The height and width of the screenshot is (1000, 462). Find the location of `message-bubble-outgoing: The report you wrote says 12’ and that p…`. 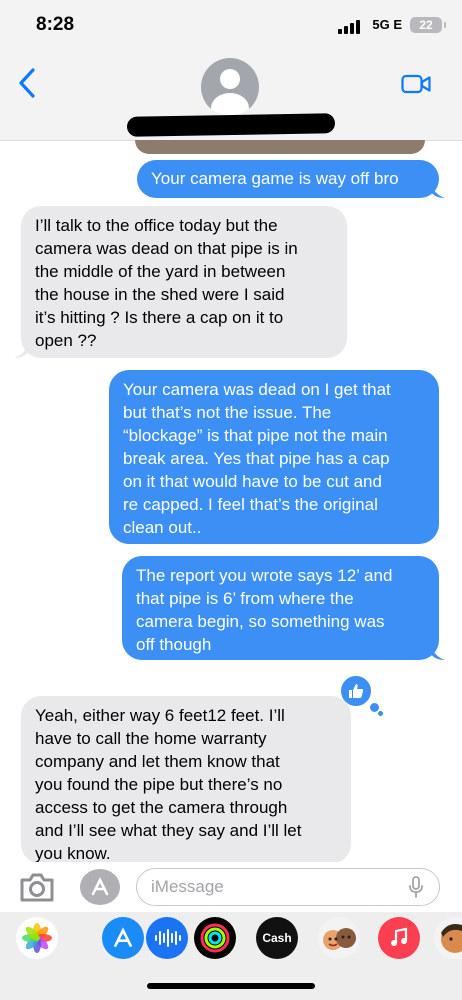

message-bubble-outgoing: The report you wrote says 12’ and that p… is located at coordinates (280, 608).